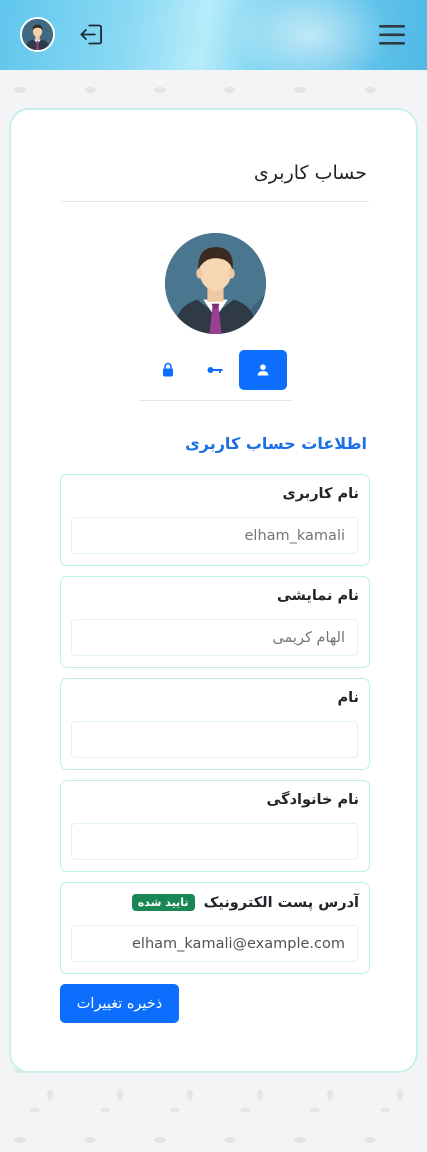  I want to click on page-title: حساب کاربری, so click(310, 173).